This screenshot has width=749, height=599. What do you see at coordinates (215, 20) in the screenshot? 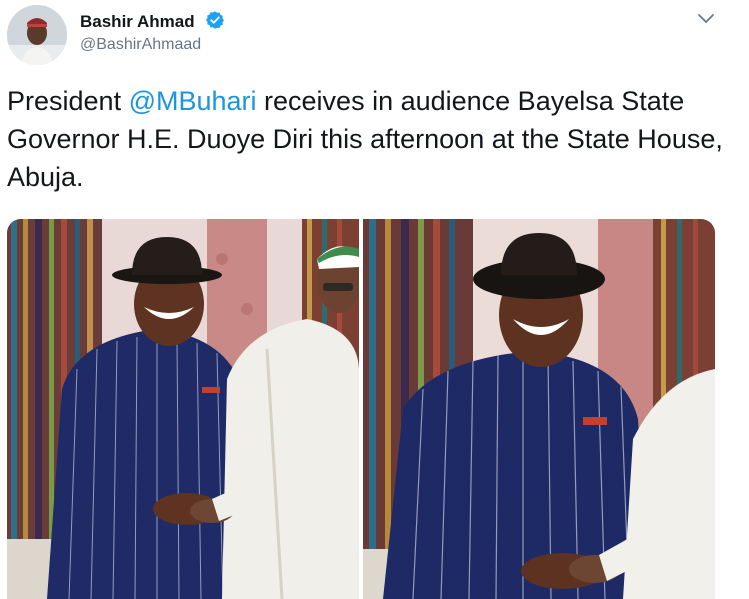
I see `verified-badge-icon` at bounding box center [215, 20].